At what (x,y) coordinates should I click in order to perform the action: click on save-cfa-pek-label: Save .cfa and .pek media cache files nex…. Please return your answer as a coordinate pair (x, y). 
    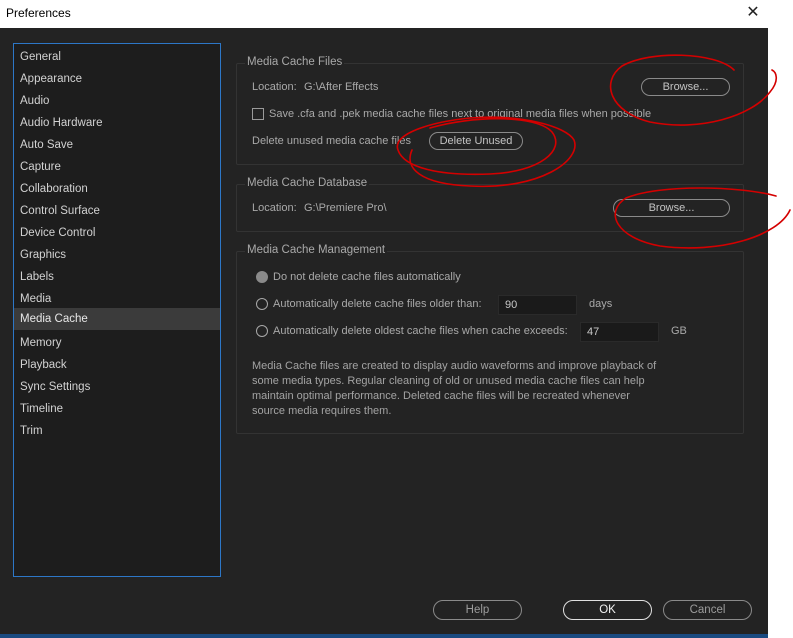
    Looking at the image, I should click on (460, 114).